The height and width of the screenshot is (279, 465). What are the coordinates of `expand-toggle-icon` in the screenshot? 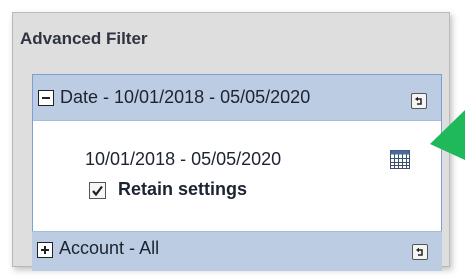 It's located at (45, 250).